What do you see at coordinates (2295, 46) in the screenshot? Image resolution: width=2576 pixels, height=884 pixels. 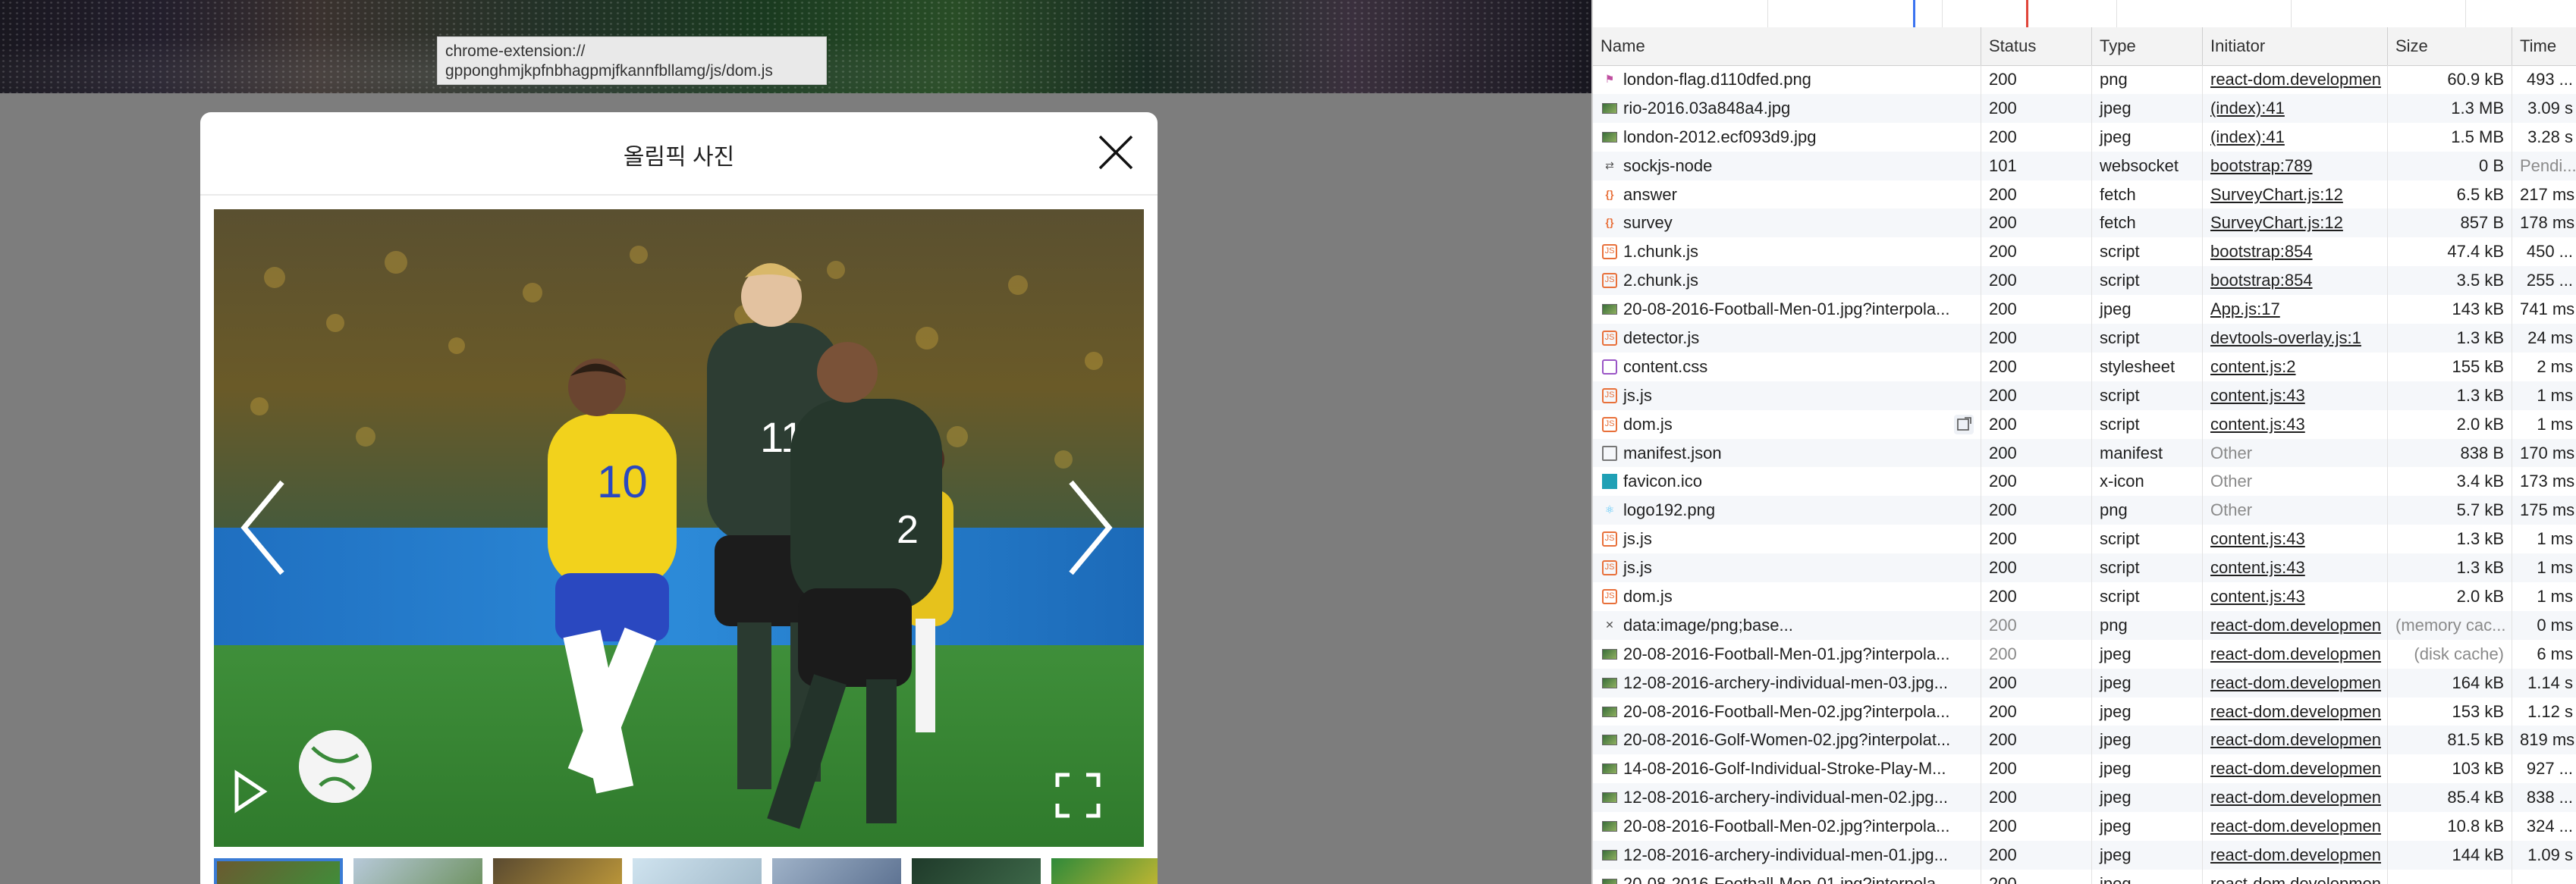 I see `column-header-initiator: Initiator` at bounding box center [2295, 46].